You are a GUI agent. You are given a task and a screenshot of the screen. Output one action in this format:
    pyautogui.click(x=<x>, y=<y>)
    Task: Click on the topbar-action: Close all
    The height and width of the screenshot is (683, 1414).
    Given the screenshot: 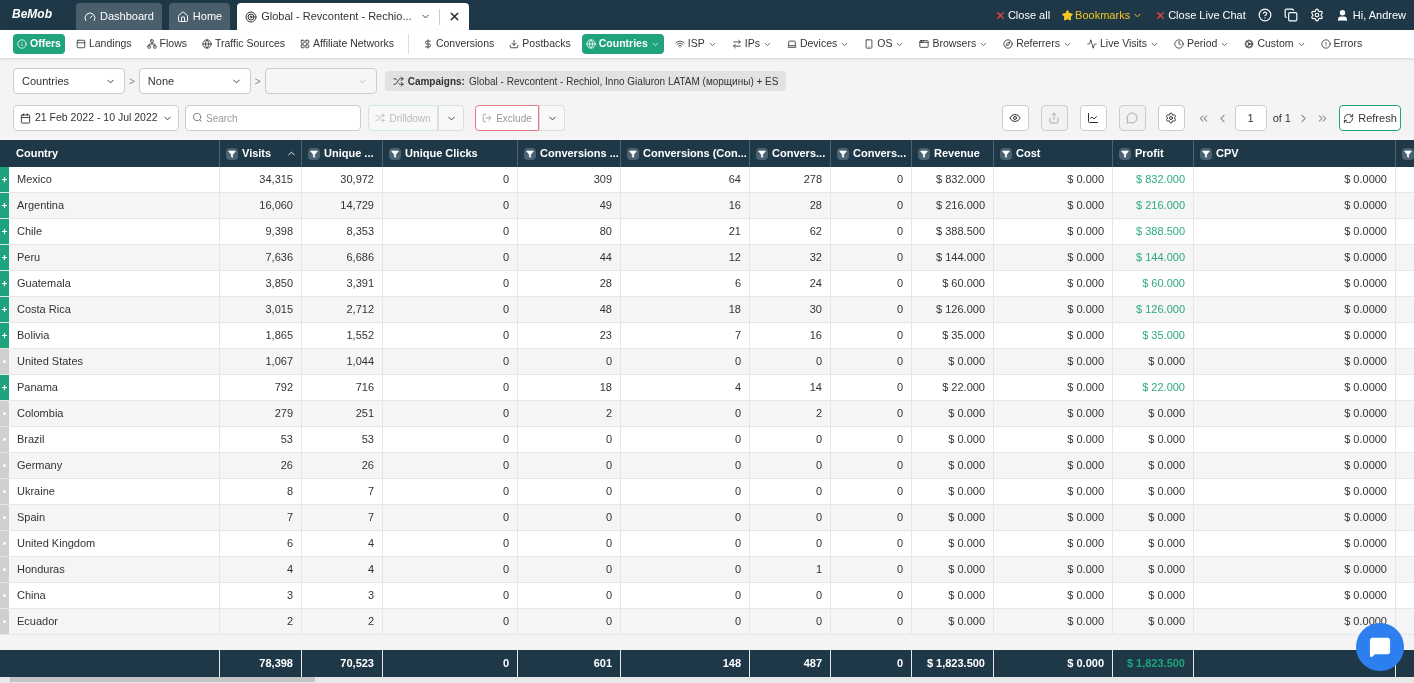 What is the action you would take?
    pyautogui.click(x=1022, y=15)
    